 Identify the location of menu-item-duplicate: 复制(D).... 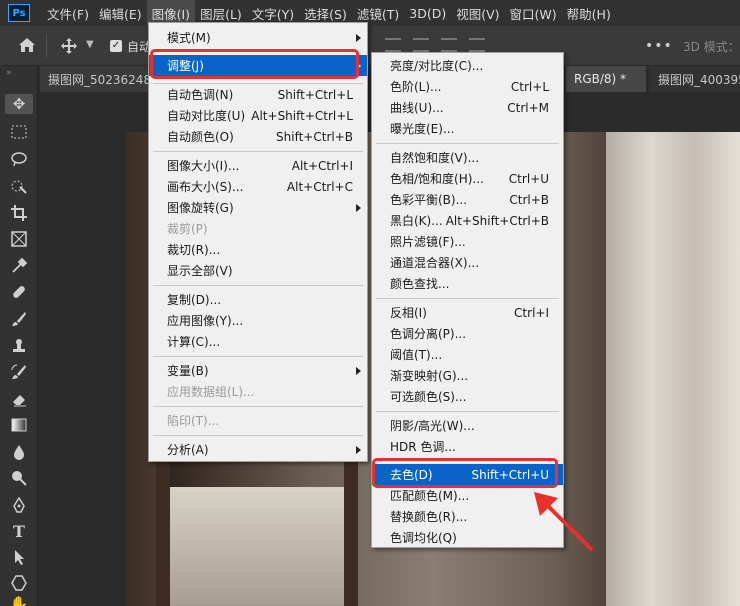
(258, 299).